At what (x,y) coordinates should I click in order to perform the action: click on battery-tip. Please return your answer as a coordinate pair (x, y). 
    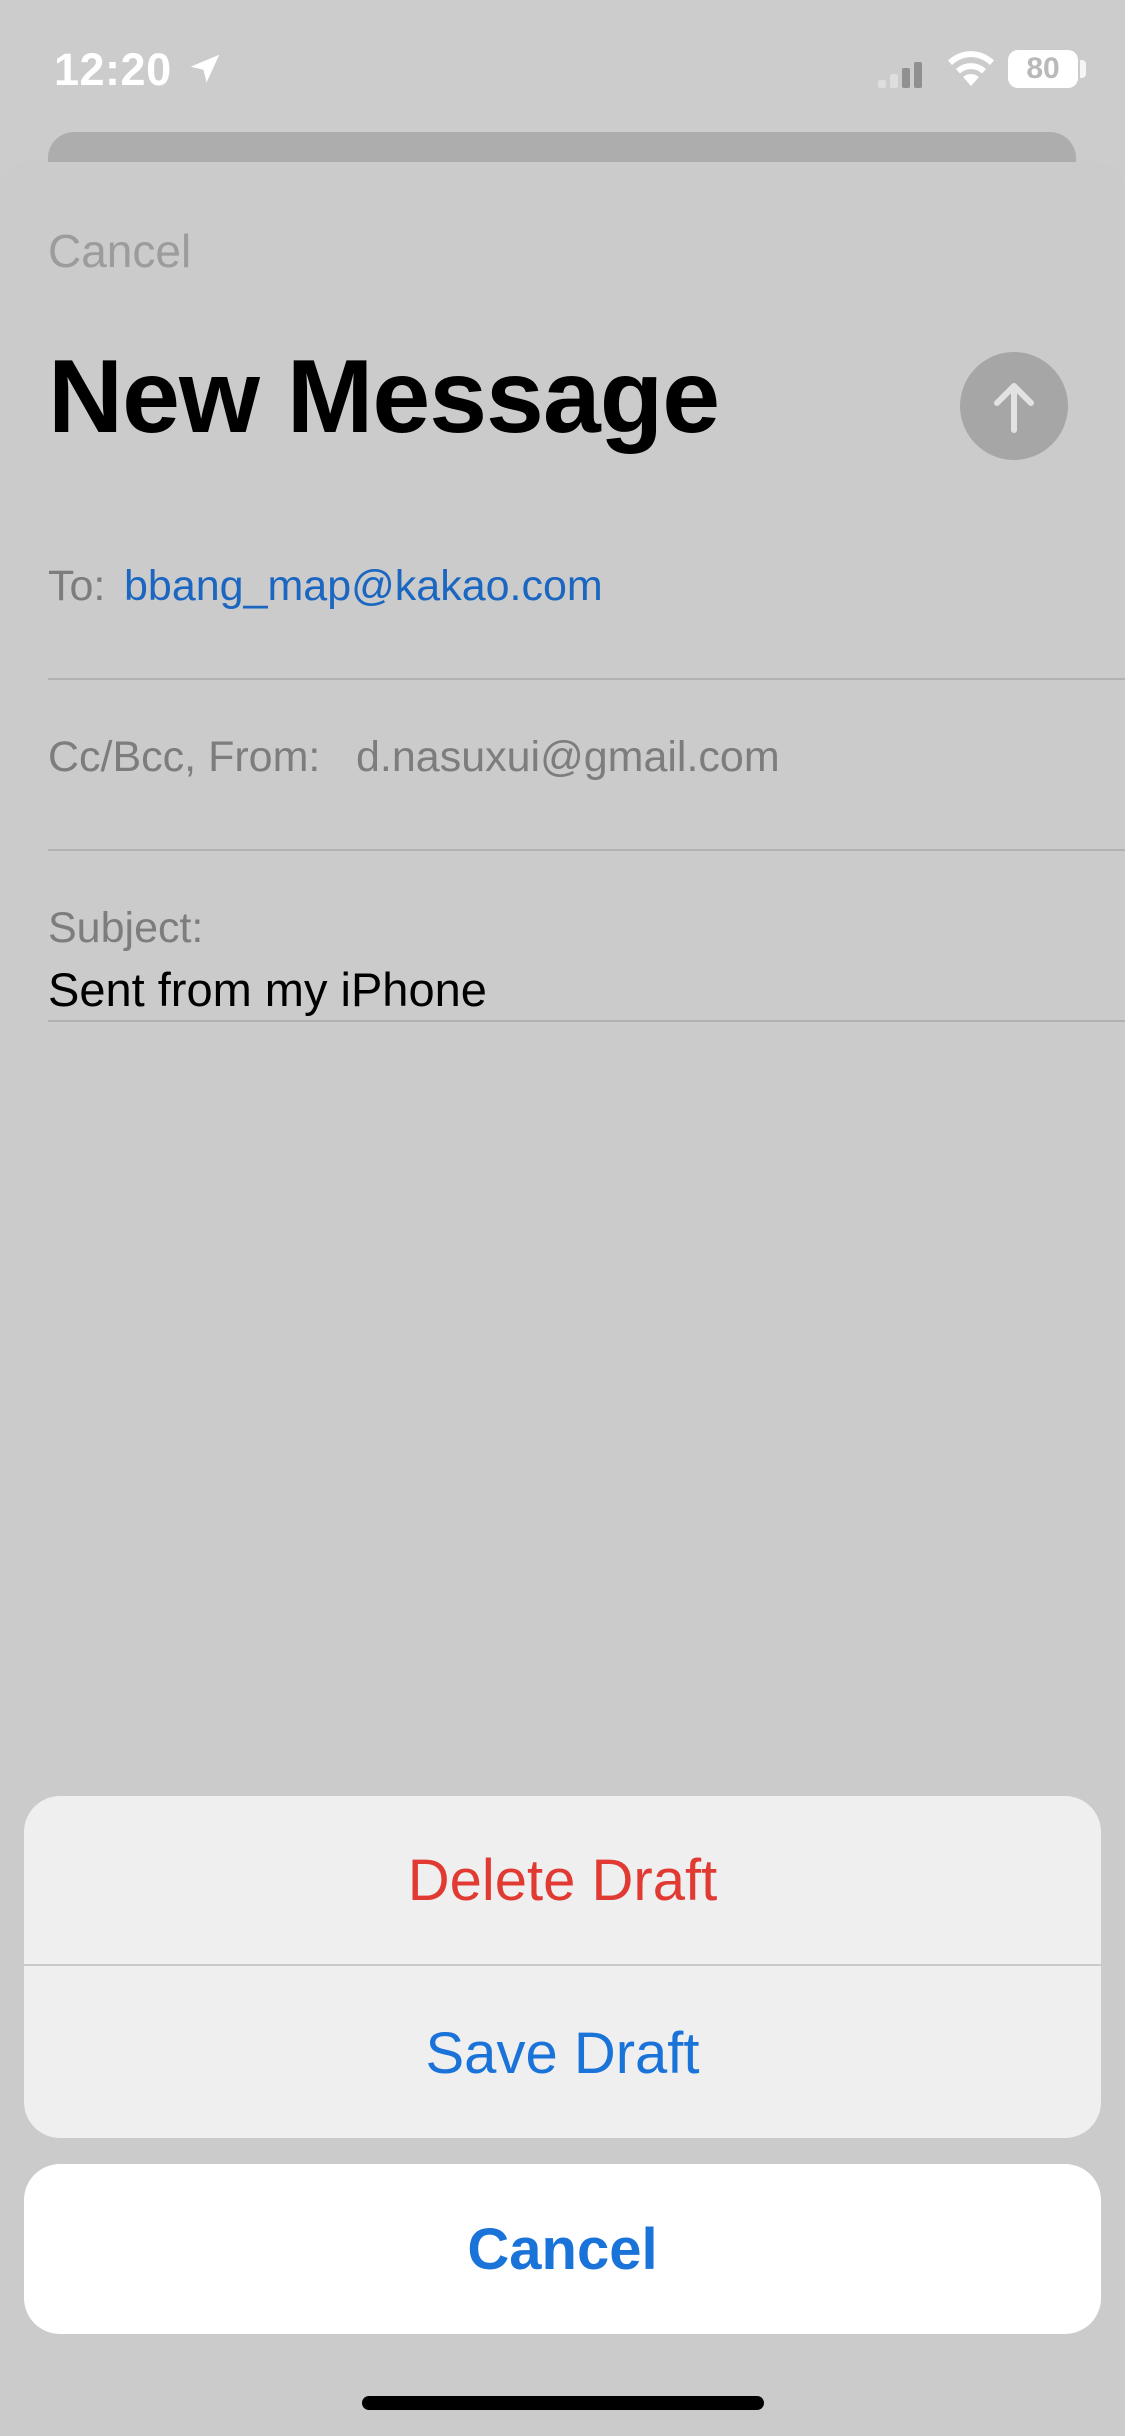
    Looking at the image, I should click on (1083, 69).